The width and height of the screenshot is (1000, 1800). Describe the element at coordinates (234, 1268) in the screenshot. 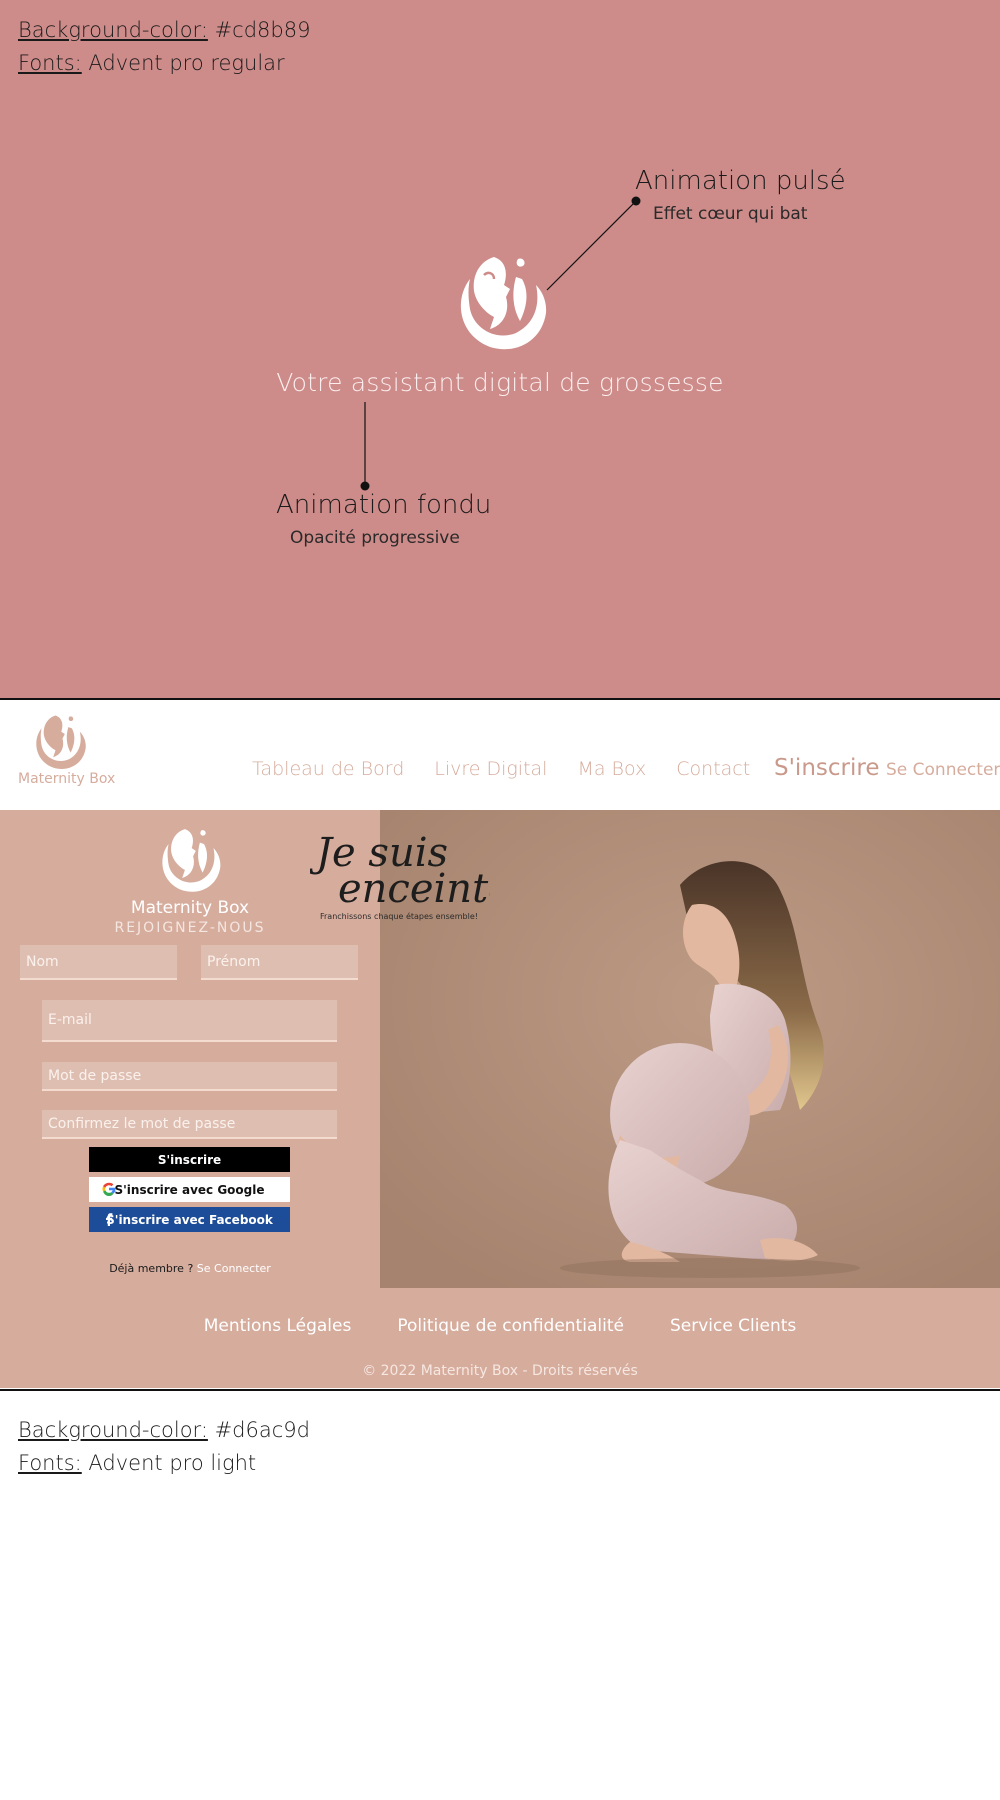

I see `form-login-link: Se Connecter` at that location.